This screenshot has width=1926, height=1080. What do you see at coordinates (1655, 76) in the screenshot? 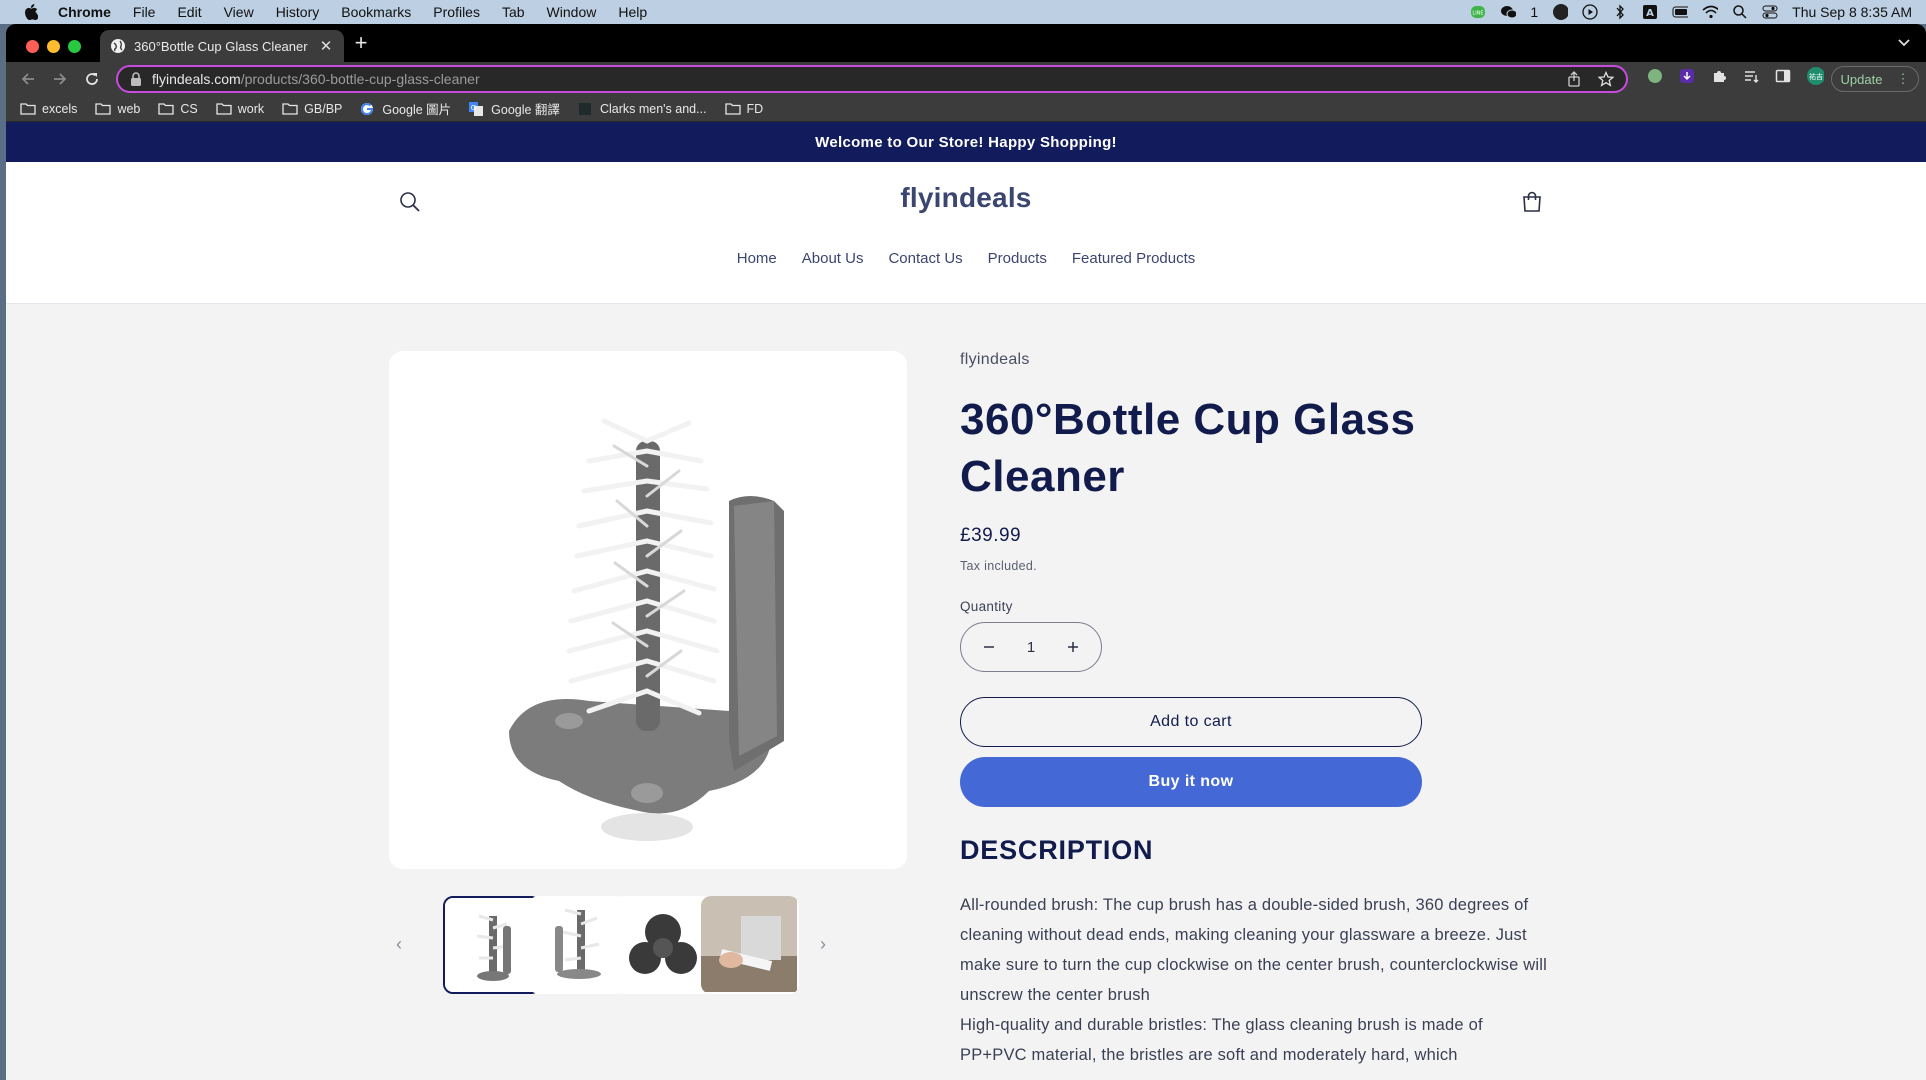
I see `extension-green-circle-icon` at bounding box center [1655, 76].